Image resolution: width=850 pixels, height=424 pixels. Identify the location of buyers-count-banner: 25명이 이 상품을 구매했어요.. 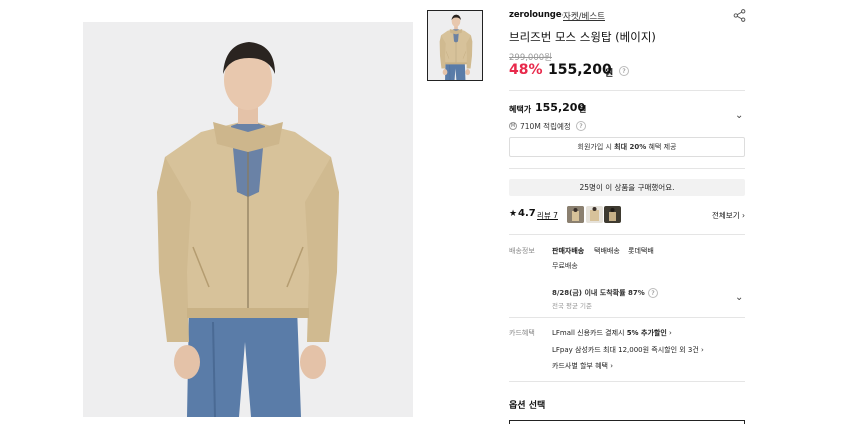
(627, 187).